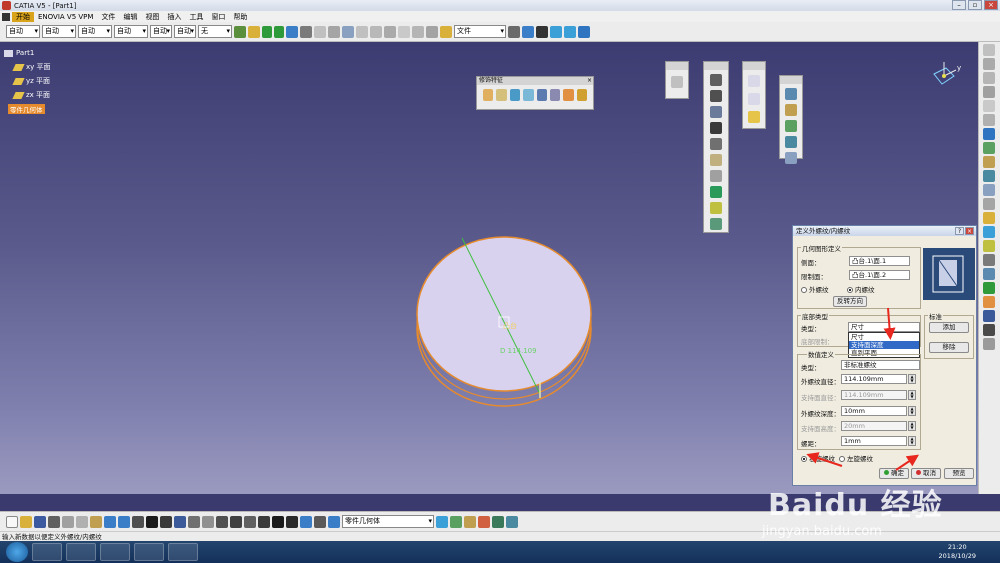 The width and height of the screenshot is (1000, 563). Describe the element at coordinates (82, 521) in the screenshot. I see `copy-icon` at that location.